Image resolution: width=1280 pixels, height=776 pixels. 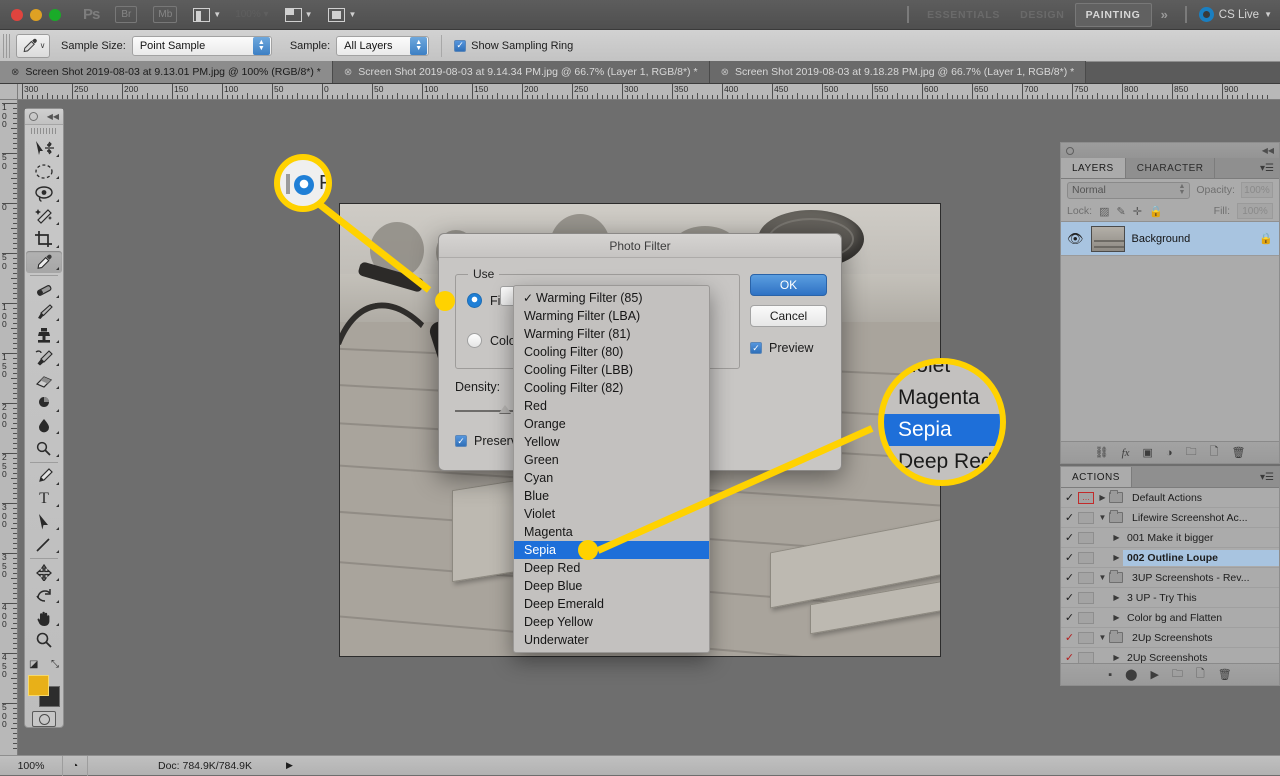 I want to click on status-menu-arrow-icon: ▶, so click(x=289, y=765).